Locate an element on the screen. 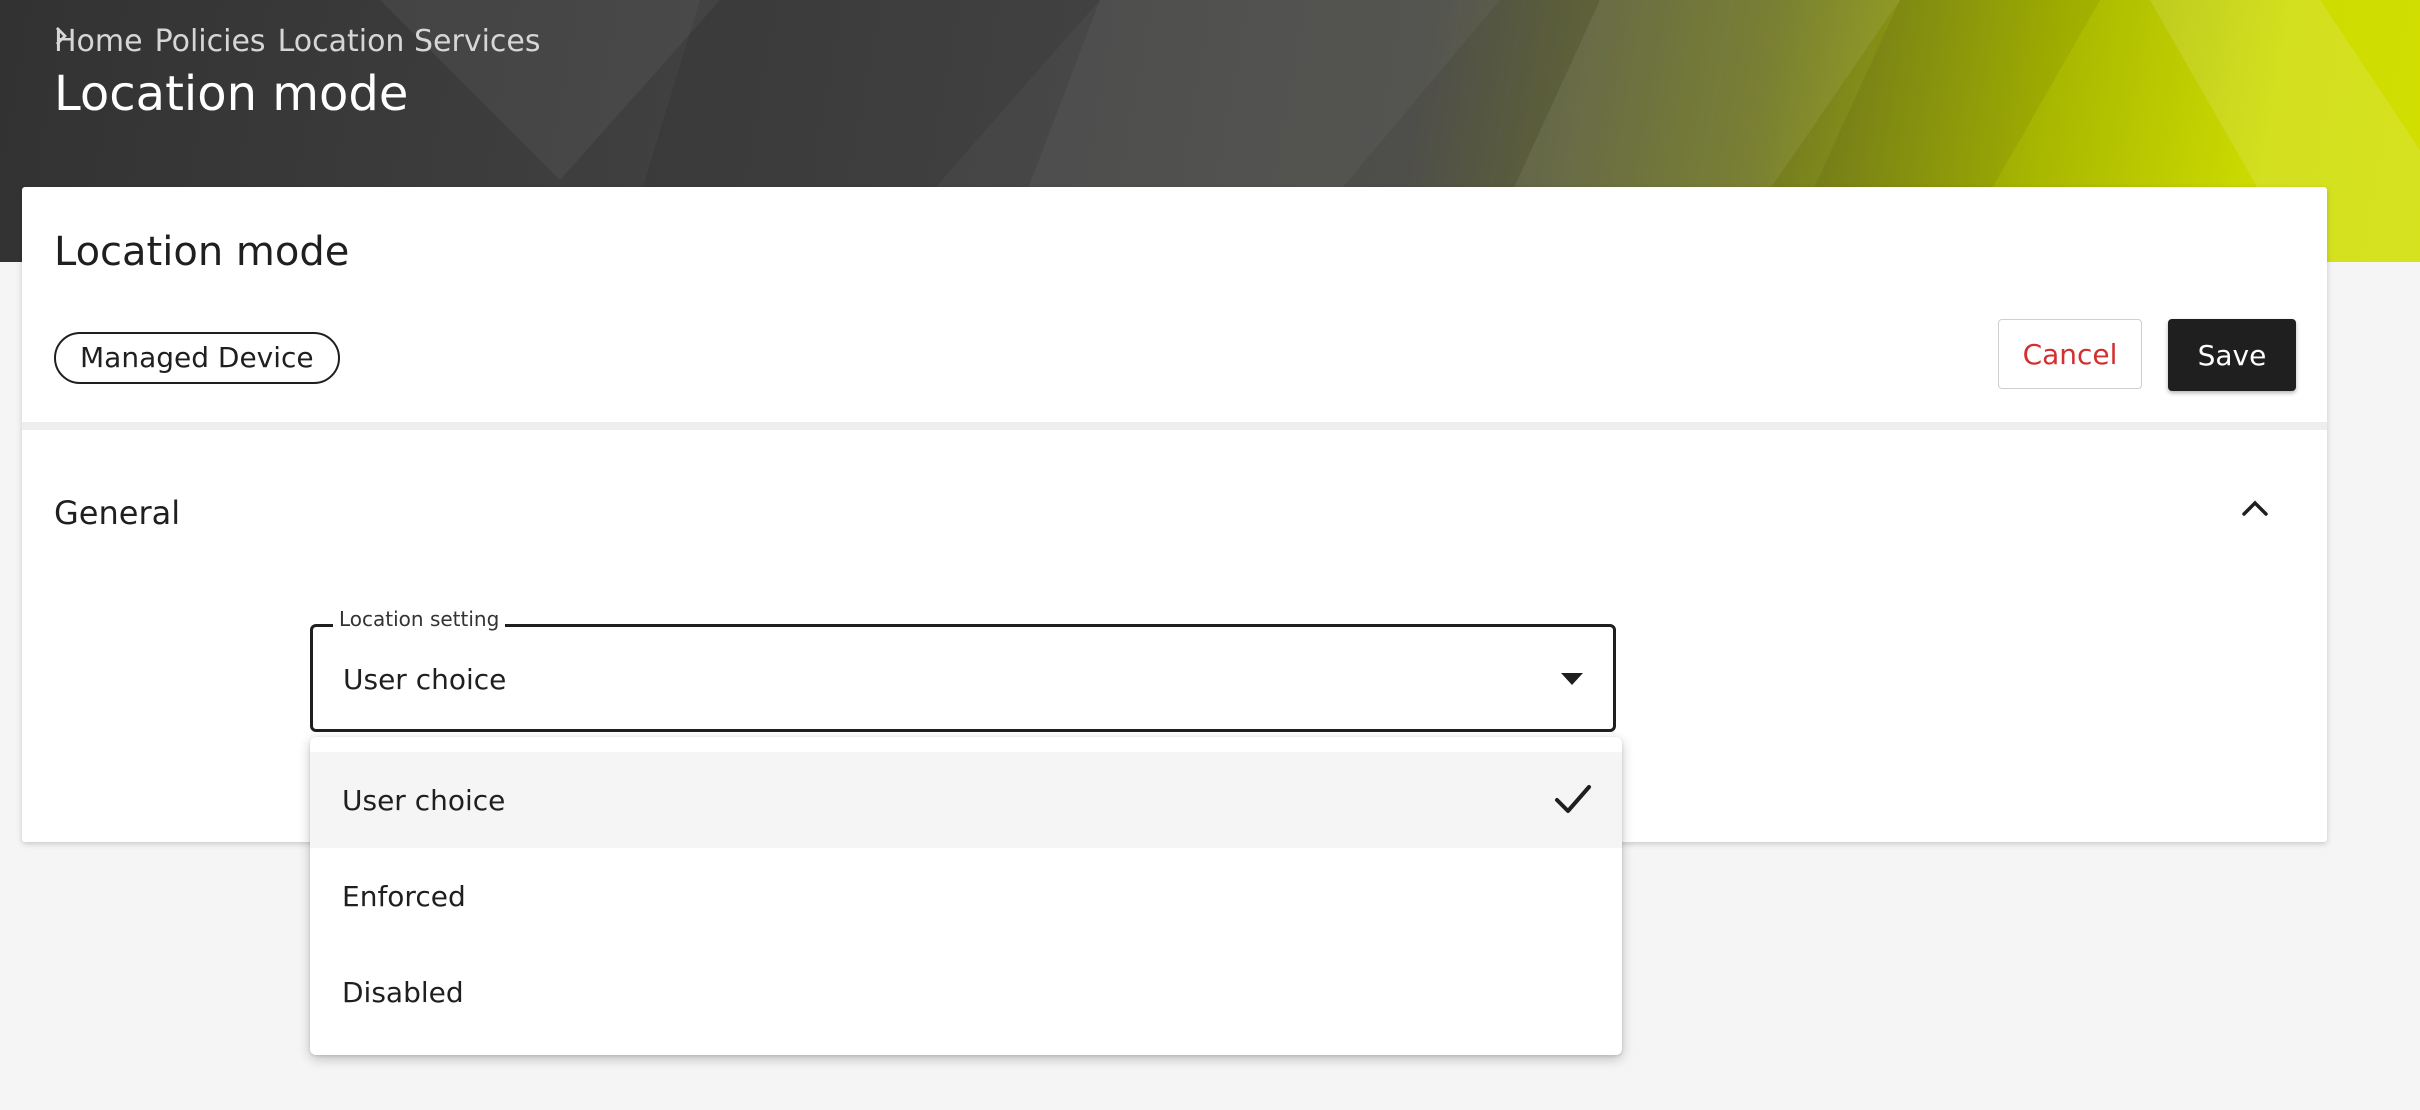 The height and width of the screenshot is (1110, 2420). location-setting-label: Location setting is located at coordinates (419, 619).